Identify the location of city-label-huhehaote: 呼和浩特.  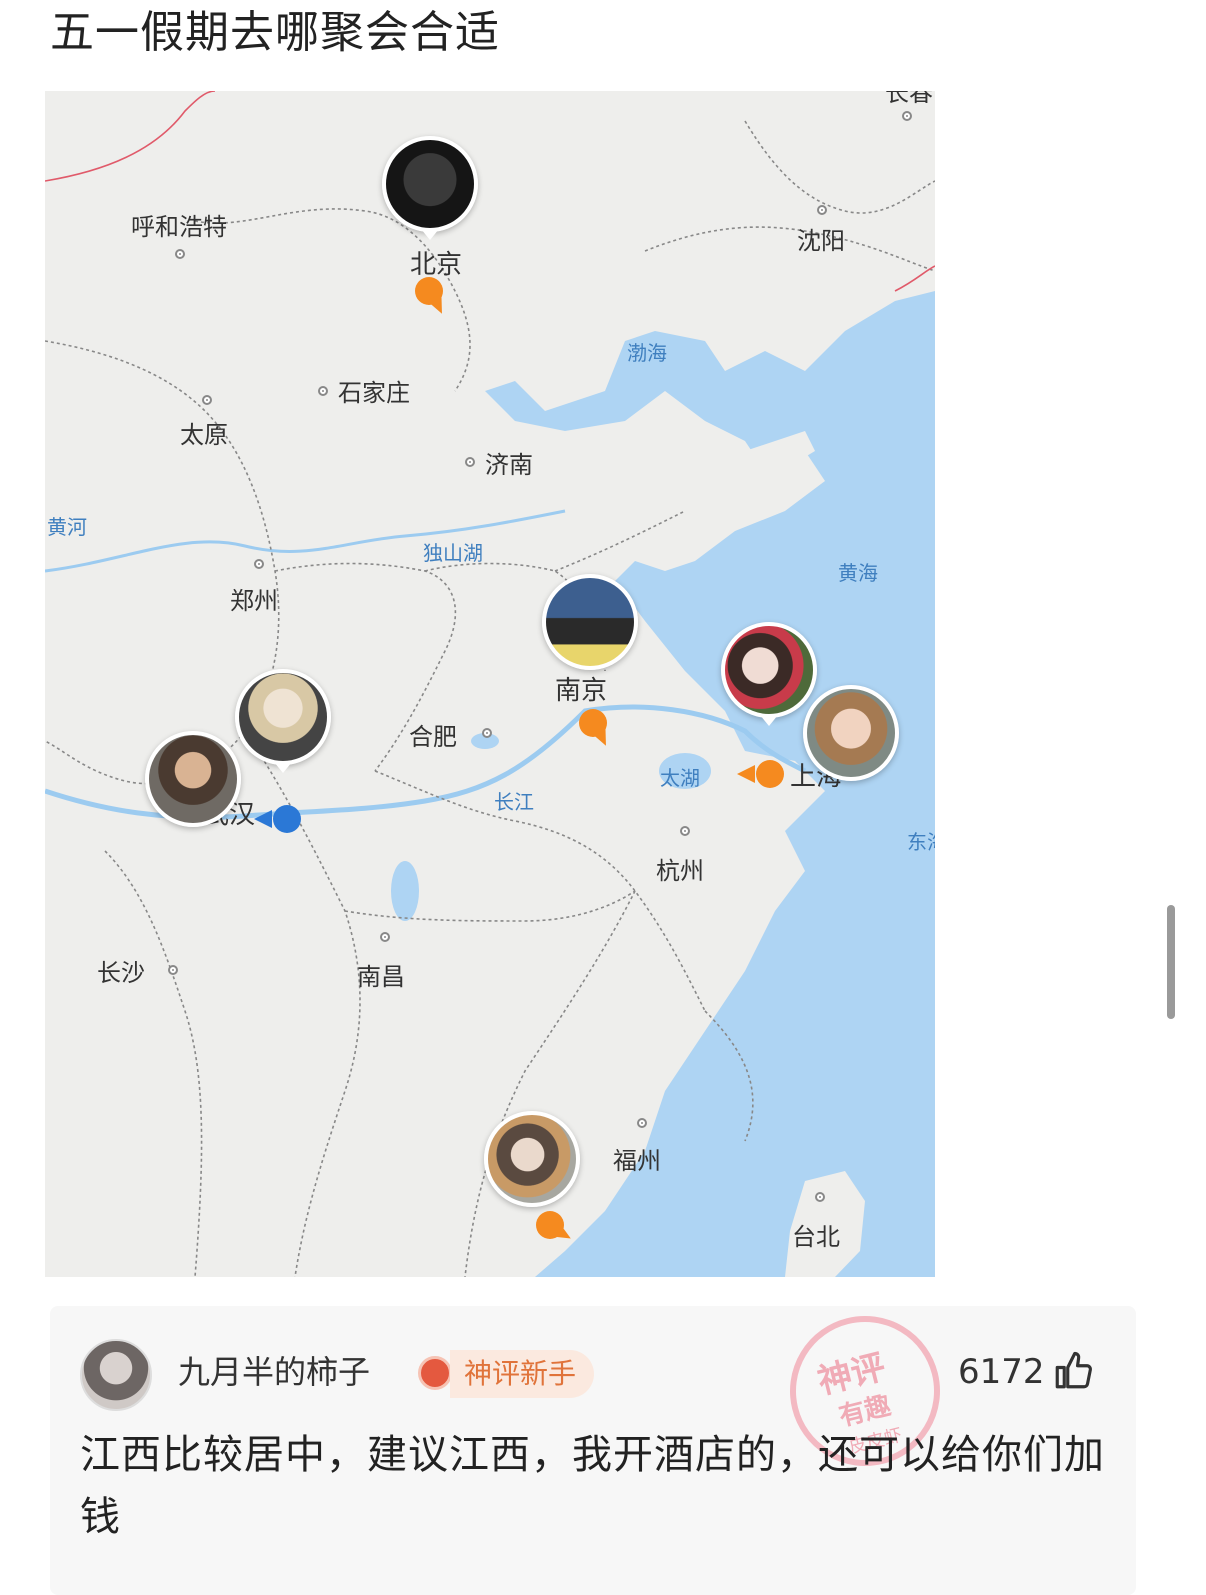
(179, 227).